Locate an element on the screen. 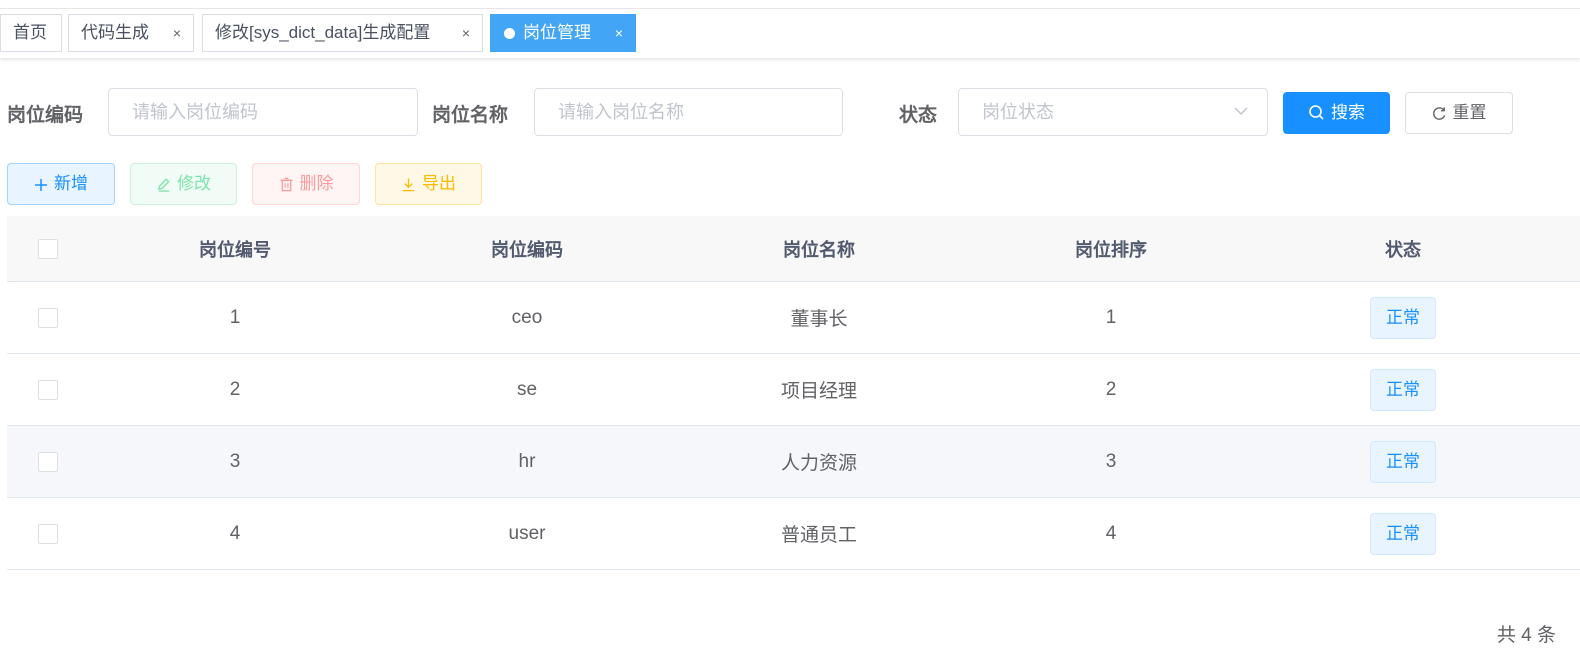 The width and height of the screenshot is (1580, 661). download-icon is located at coordinates (408, 185).